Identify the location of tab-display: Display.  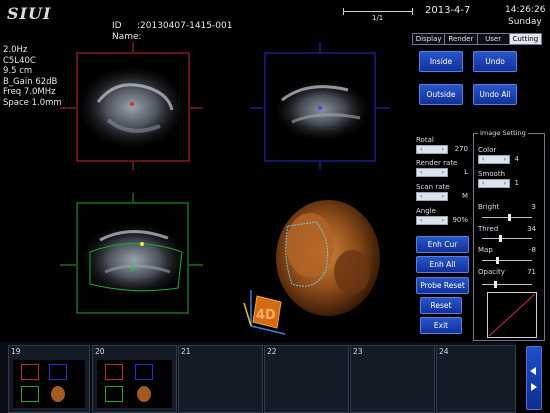
(428, 39).